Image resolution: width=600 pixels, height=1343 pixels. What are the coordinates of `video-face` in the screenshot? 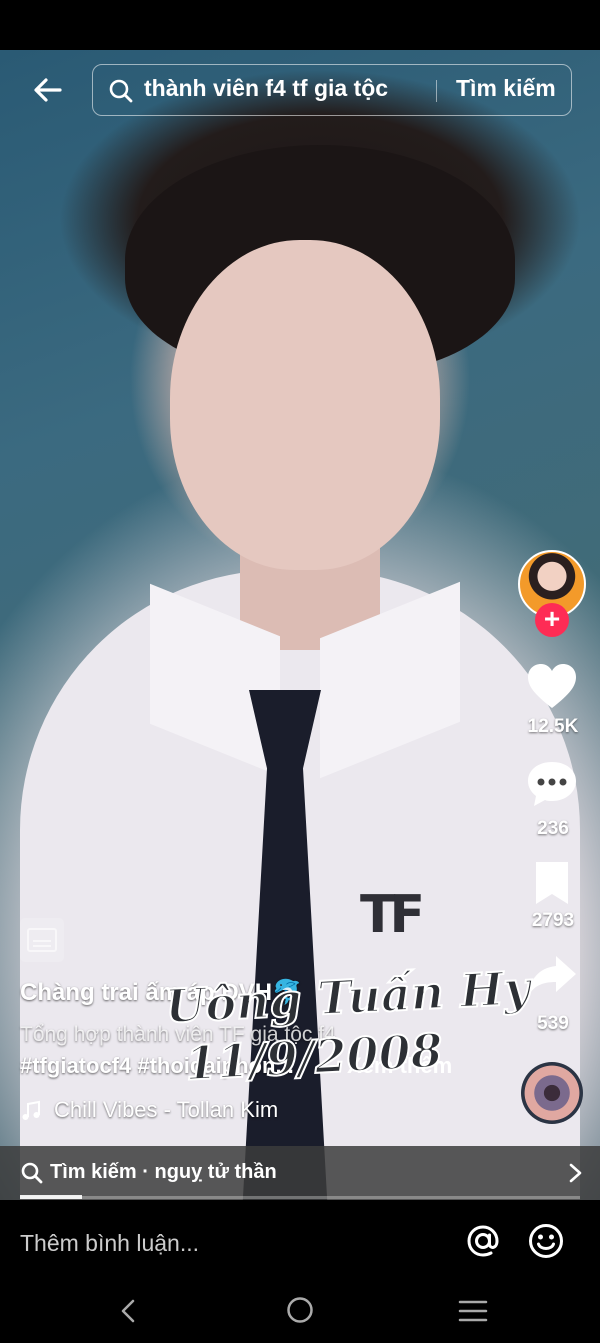 It's located at (305, 405).